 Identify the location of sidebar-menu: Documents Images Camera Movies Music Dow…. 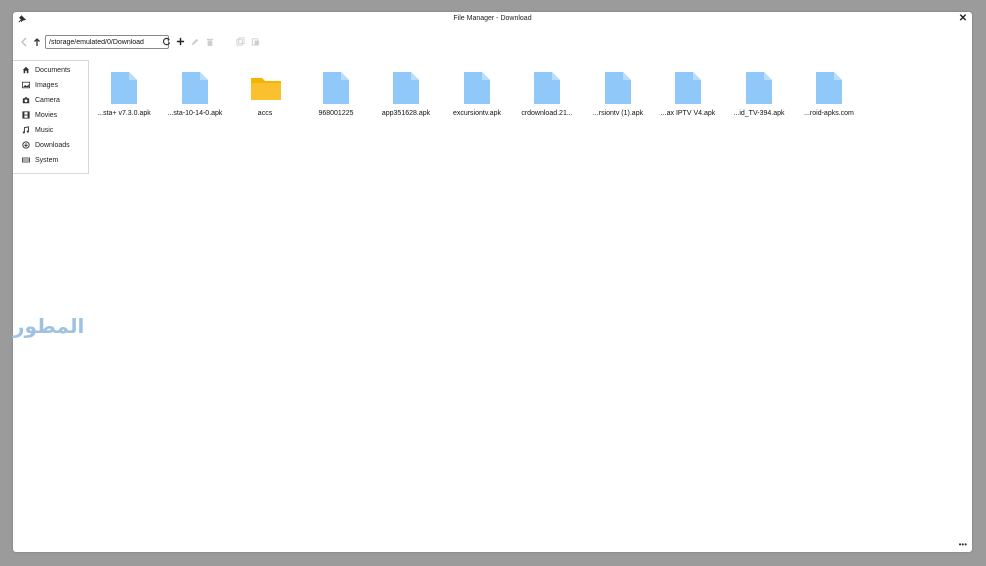
(51, 117).